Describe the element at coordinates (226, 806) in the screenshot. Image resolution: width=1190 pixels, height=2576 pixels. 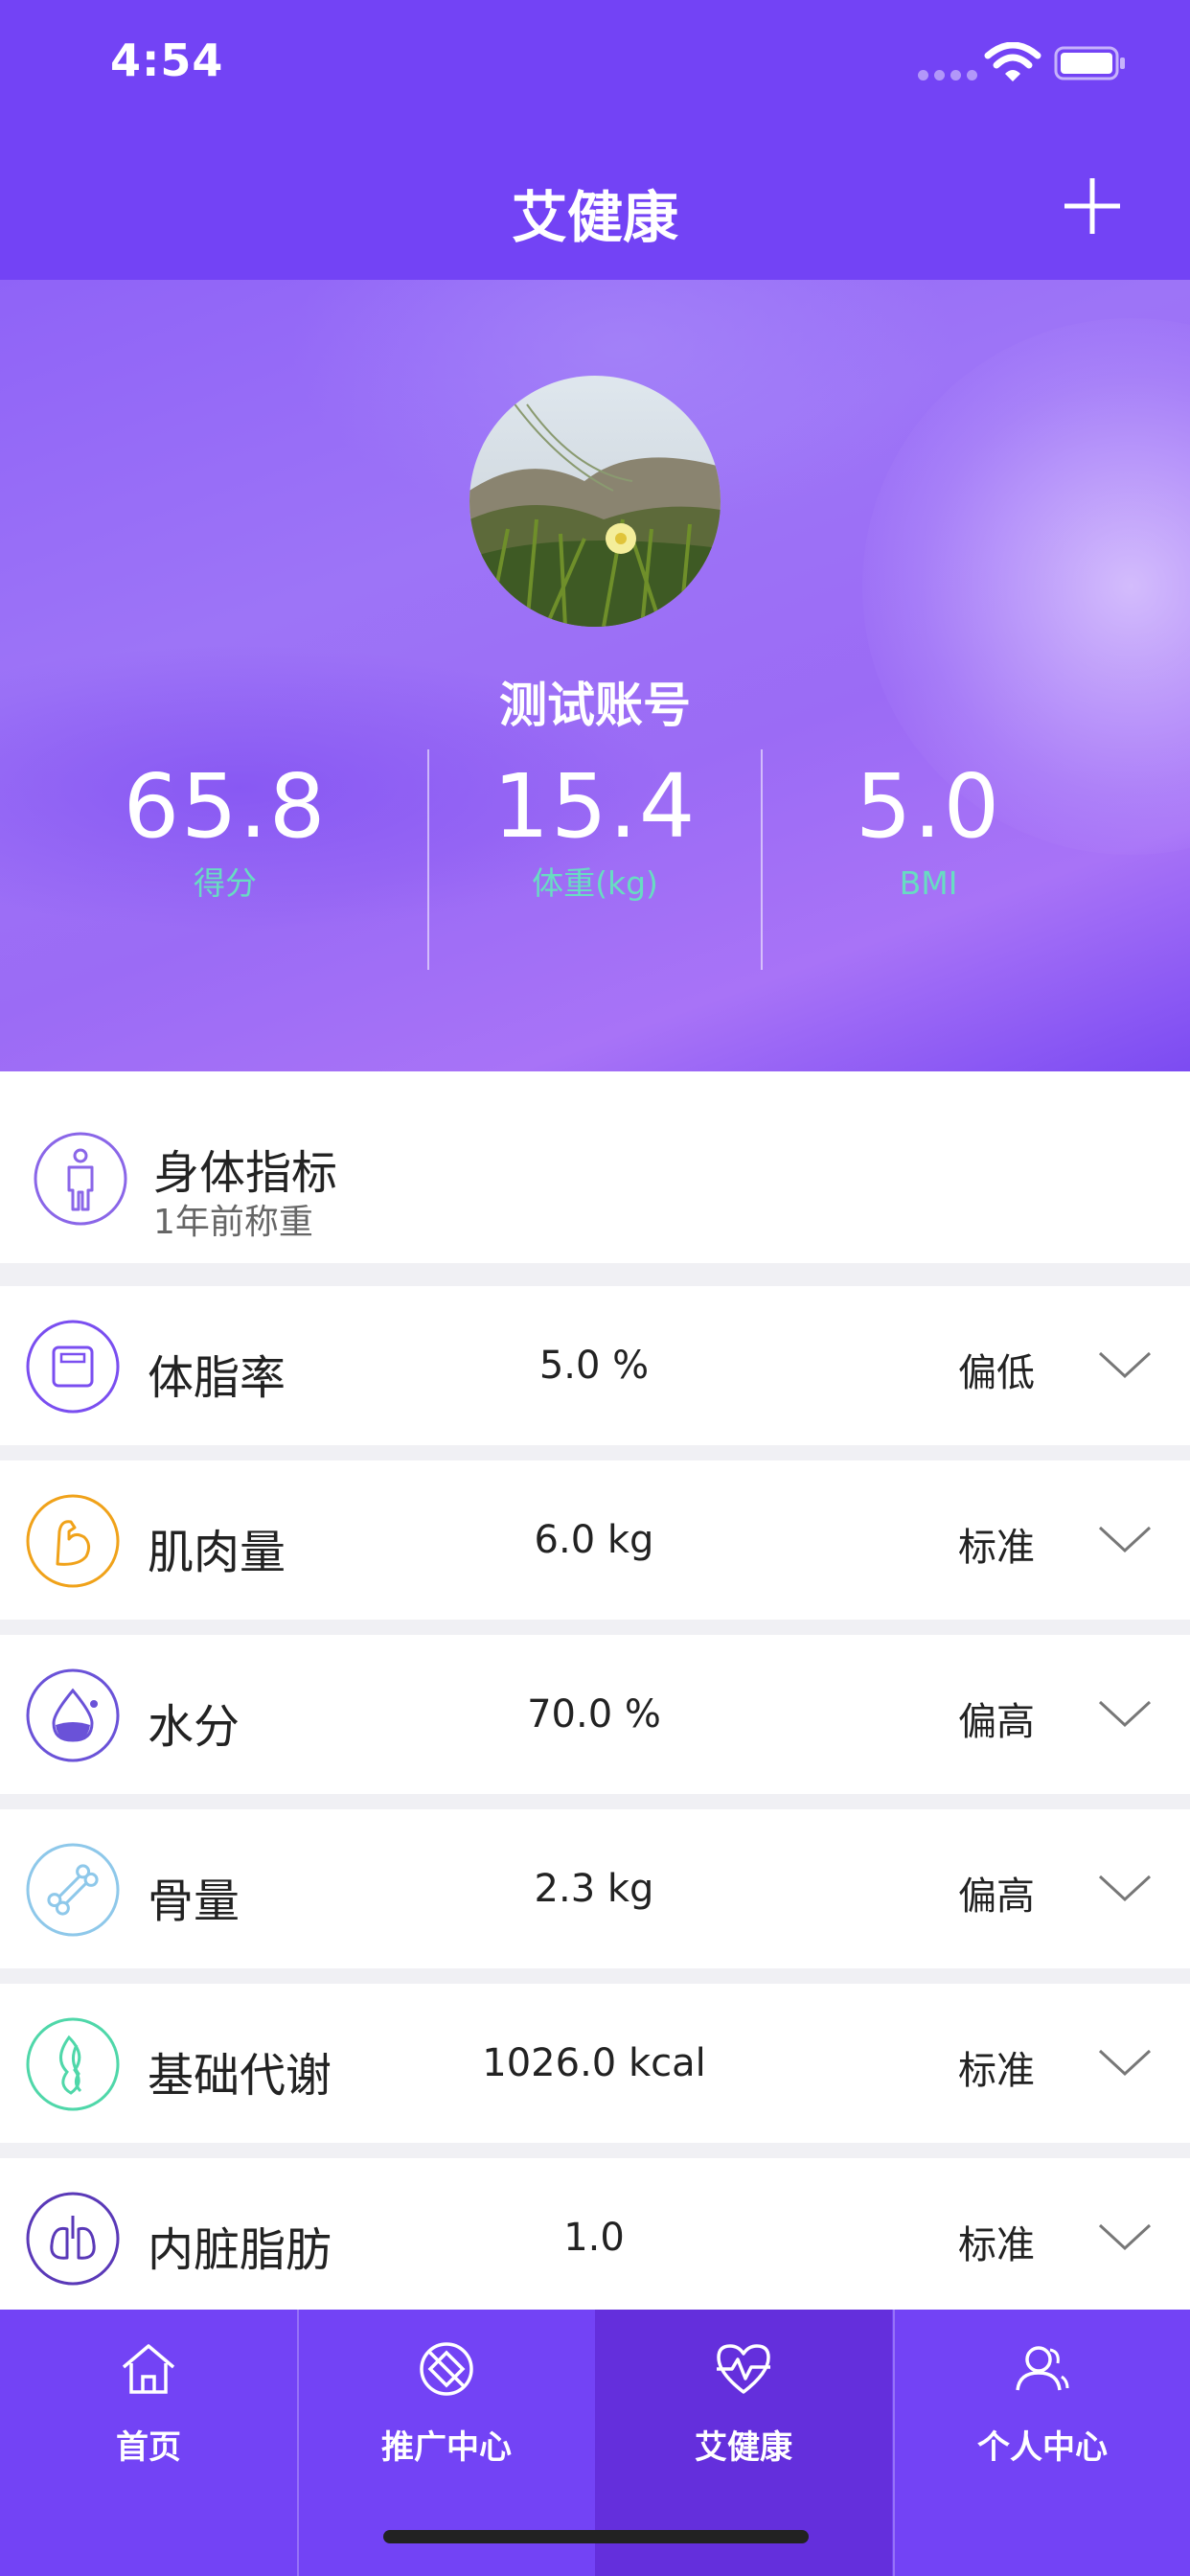
I see `stat-value: 65.8` at that location.